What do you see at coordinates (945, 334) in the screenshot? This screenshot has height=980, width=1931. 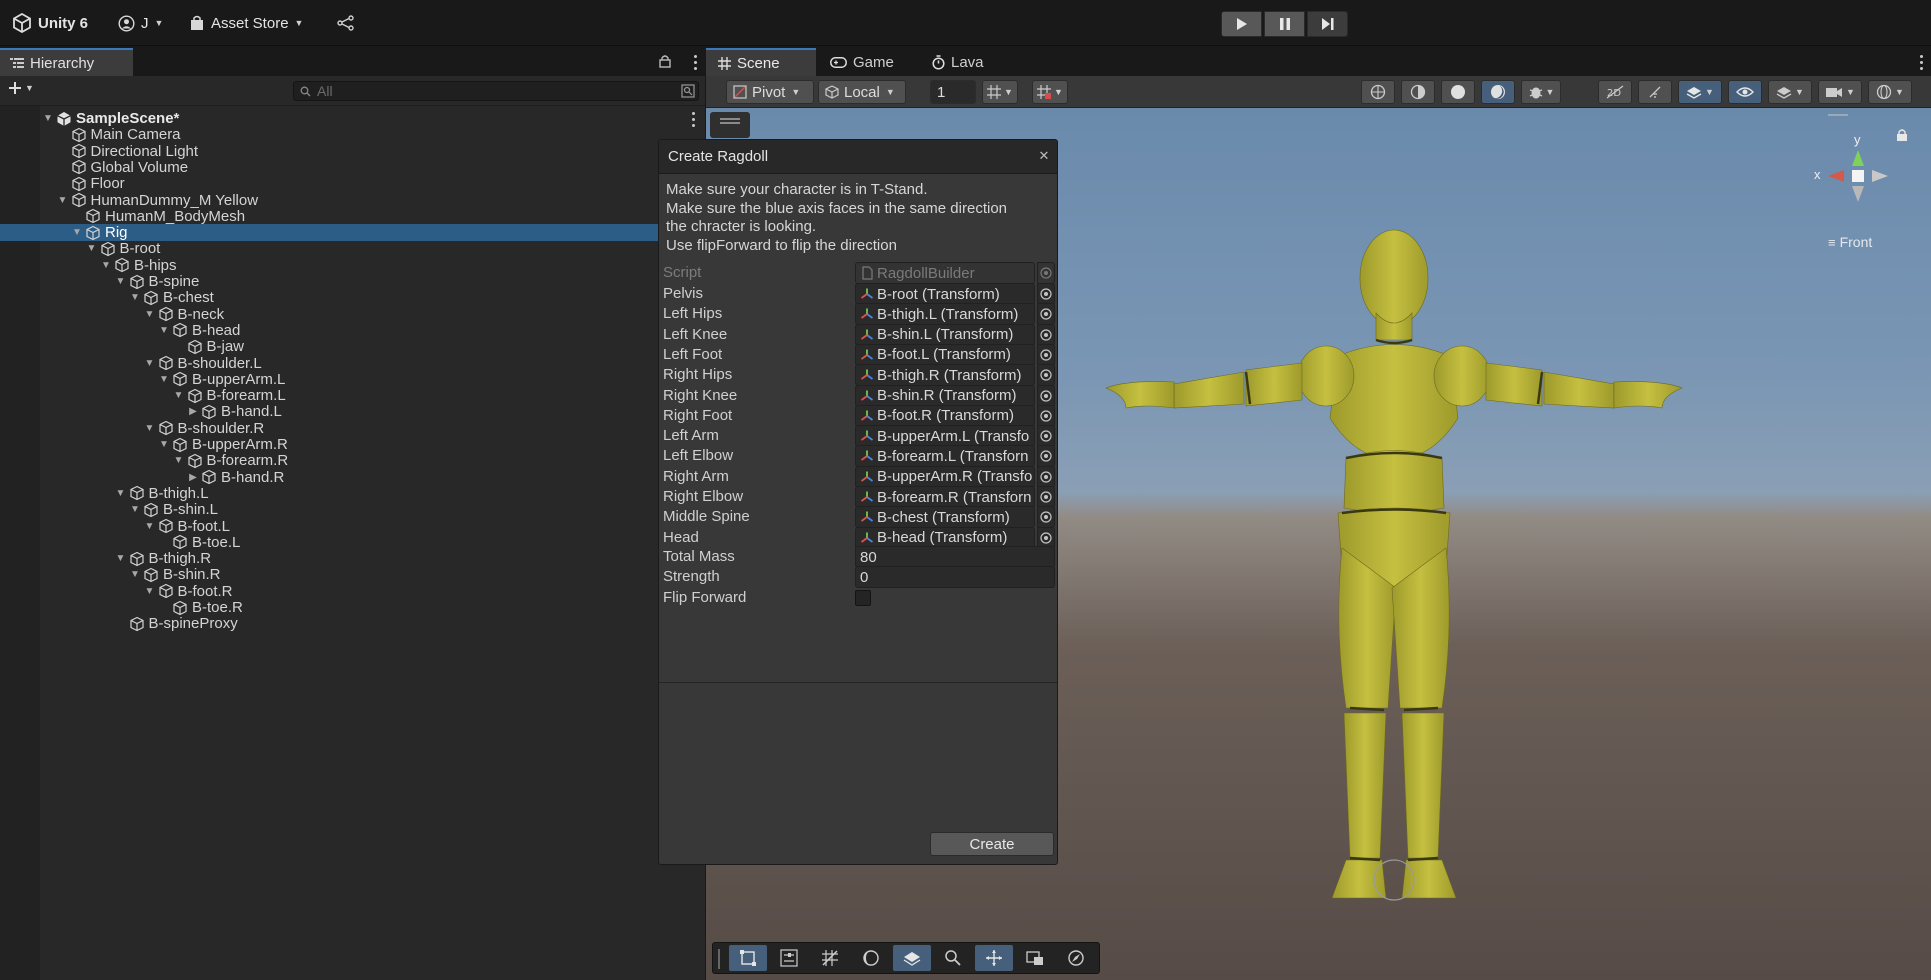 I see `bone-object-field: B-shin.L (Transform)` at bounding box center [945, 334].